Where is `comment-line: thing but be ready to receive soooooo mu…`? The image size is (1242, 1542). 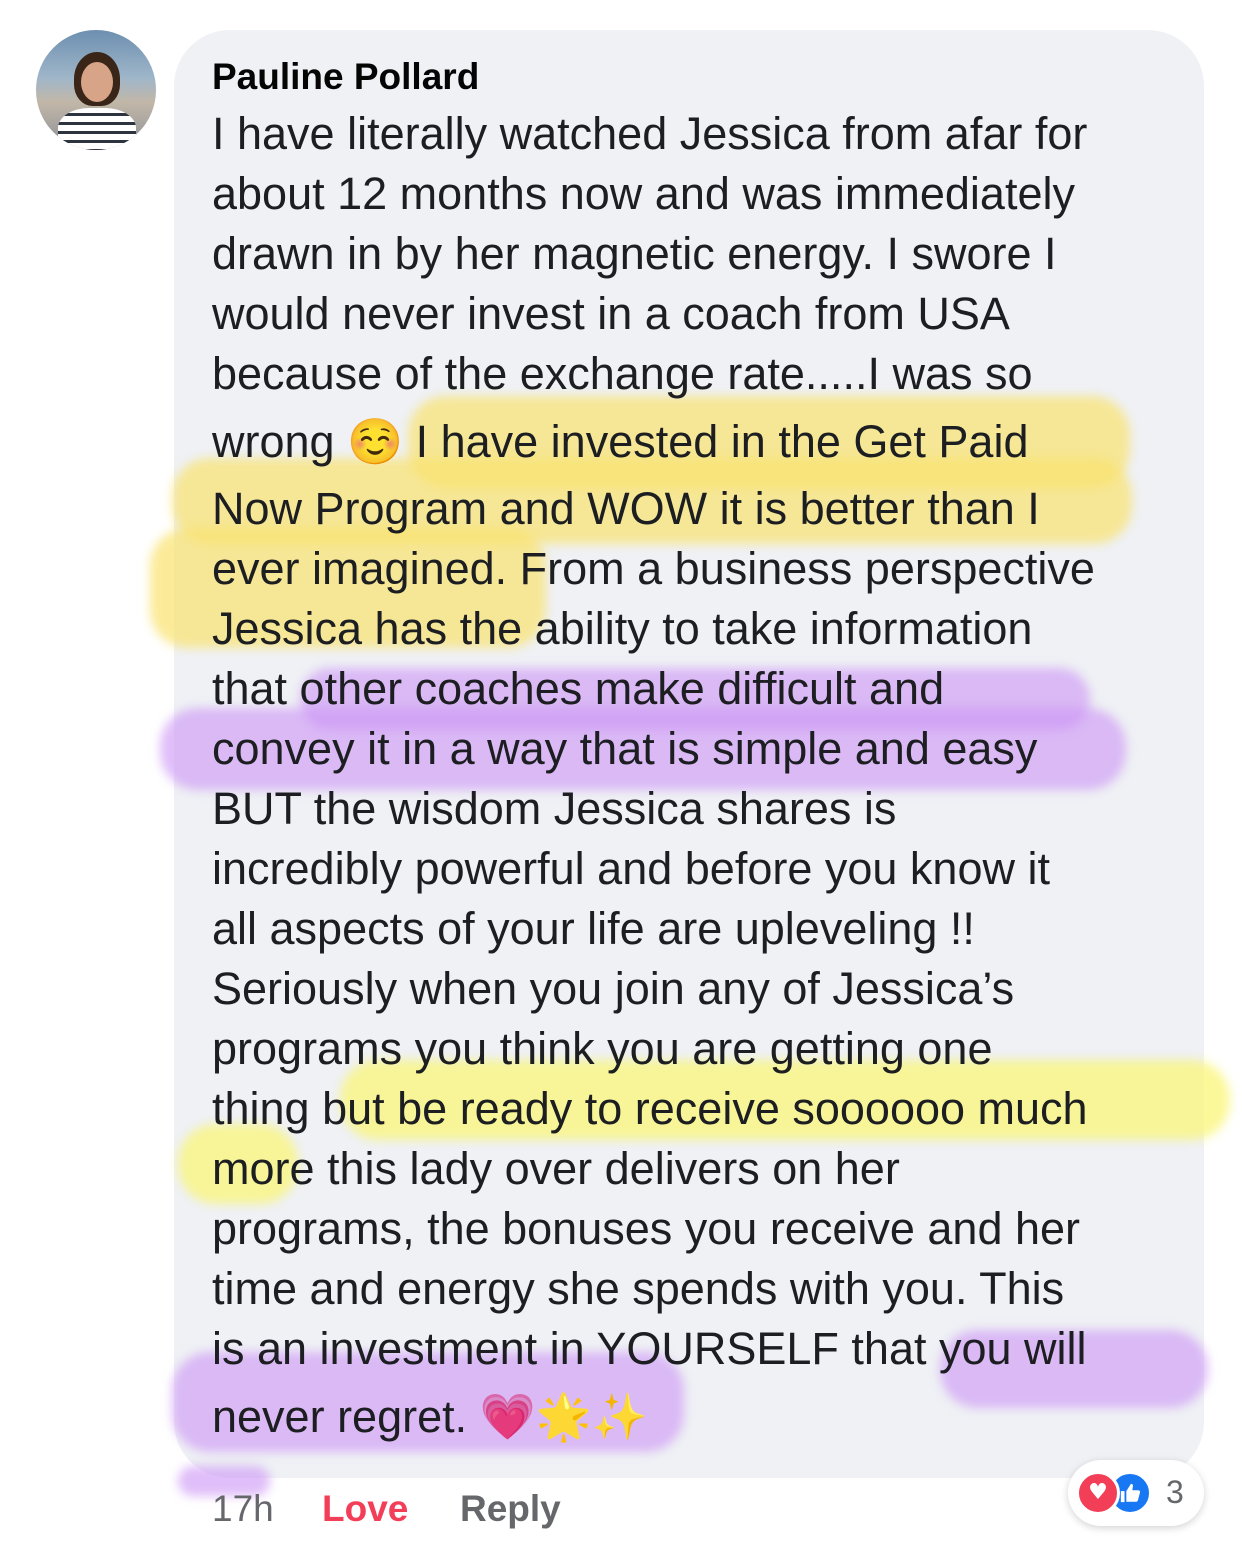
comment-line: thing but be ready to receive soooooo mu… is located at coordinates (650, 1108).